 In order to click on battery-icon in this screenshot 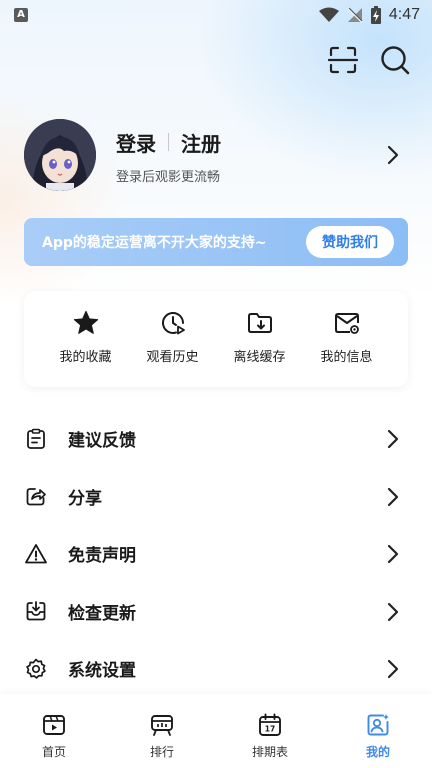, I will do `click(375, 15)`.